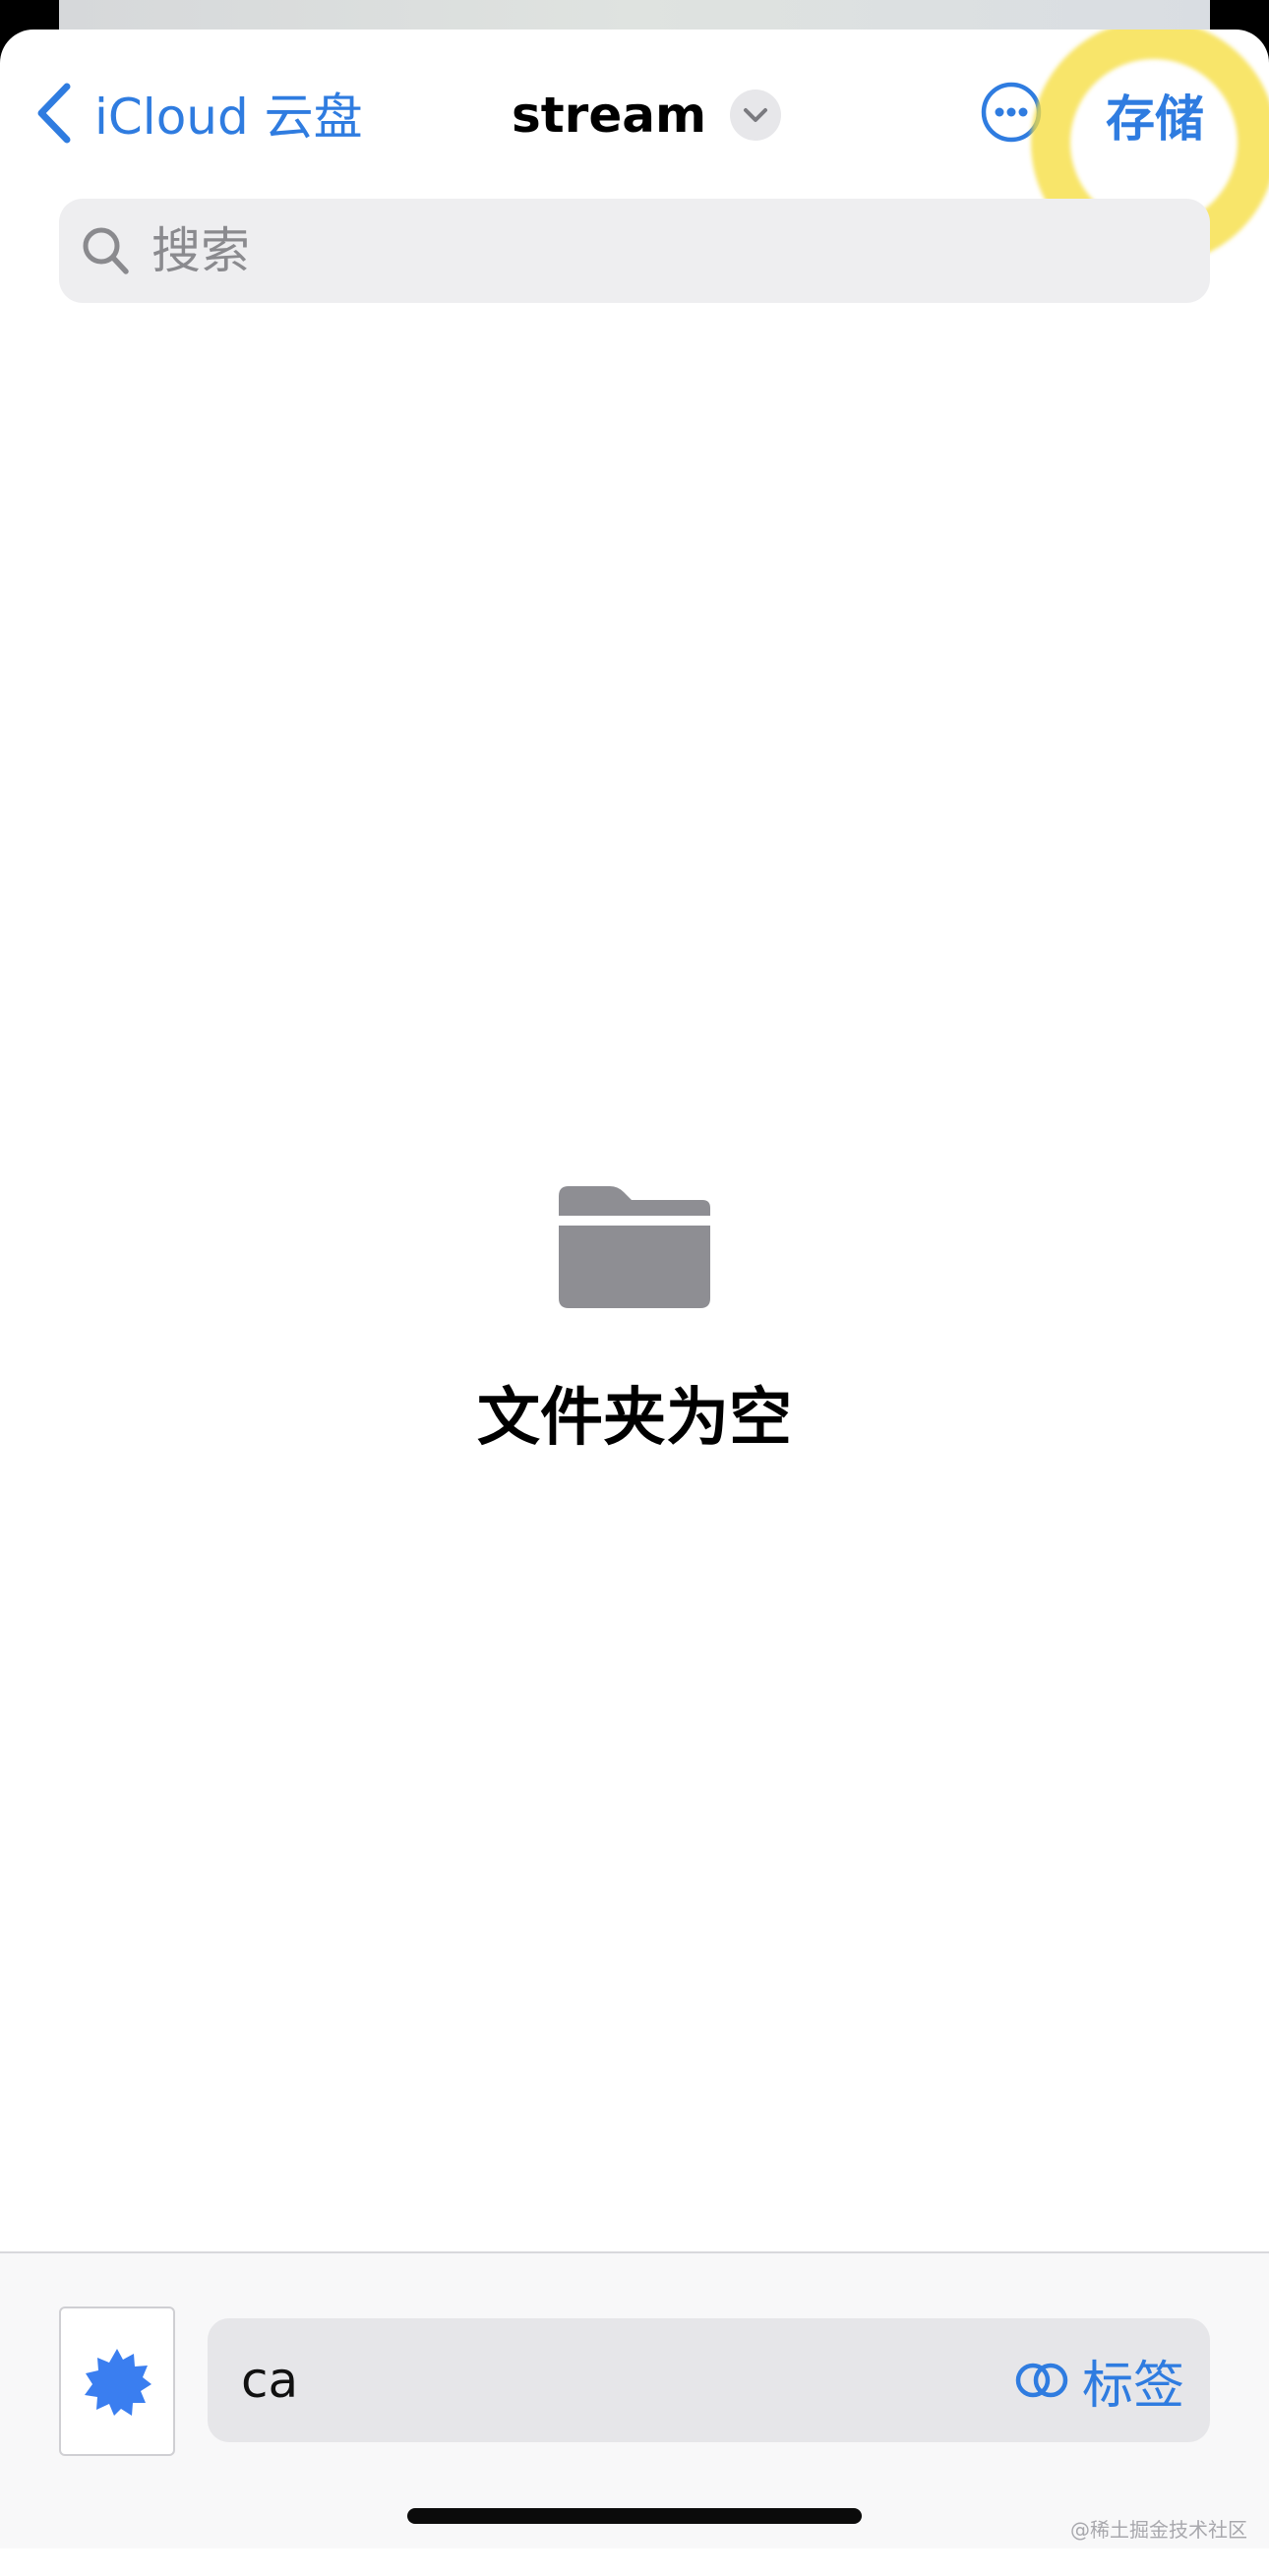  I want to click on search-bar, so click(634, 251).